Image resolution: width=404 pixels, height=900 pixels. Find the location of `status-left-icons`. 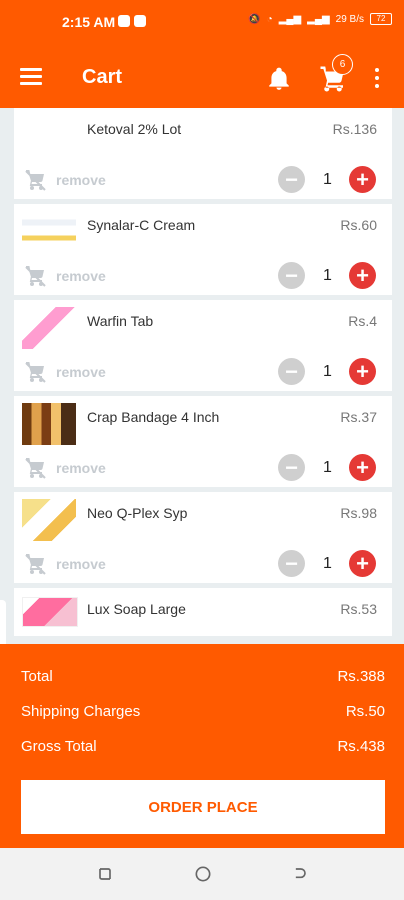

status-left-icons is located at coordinates (132, 21).